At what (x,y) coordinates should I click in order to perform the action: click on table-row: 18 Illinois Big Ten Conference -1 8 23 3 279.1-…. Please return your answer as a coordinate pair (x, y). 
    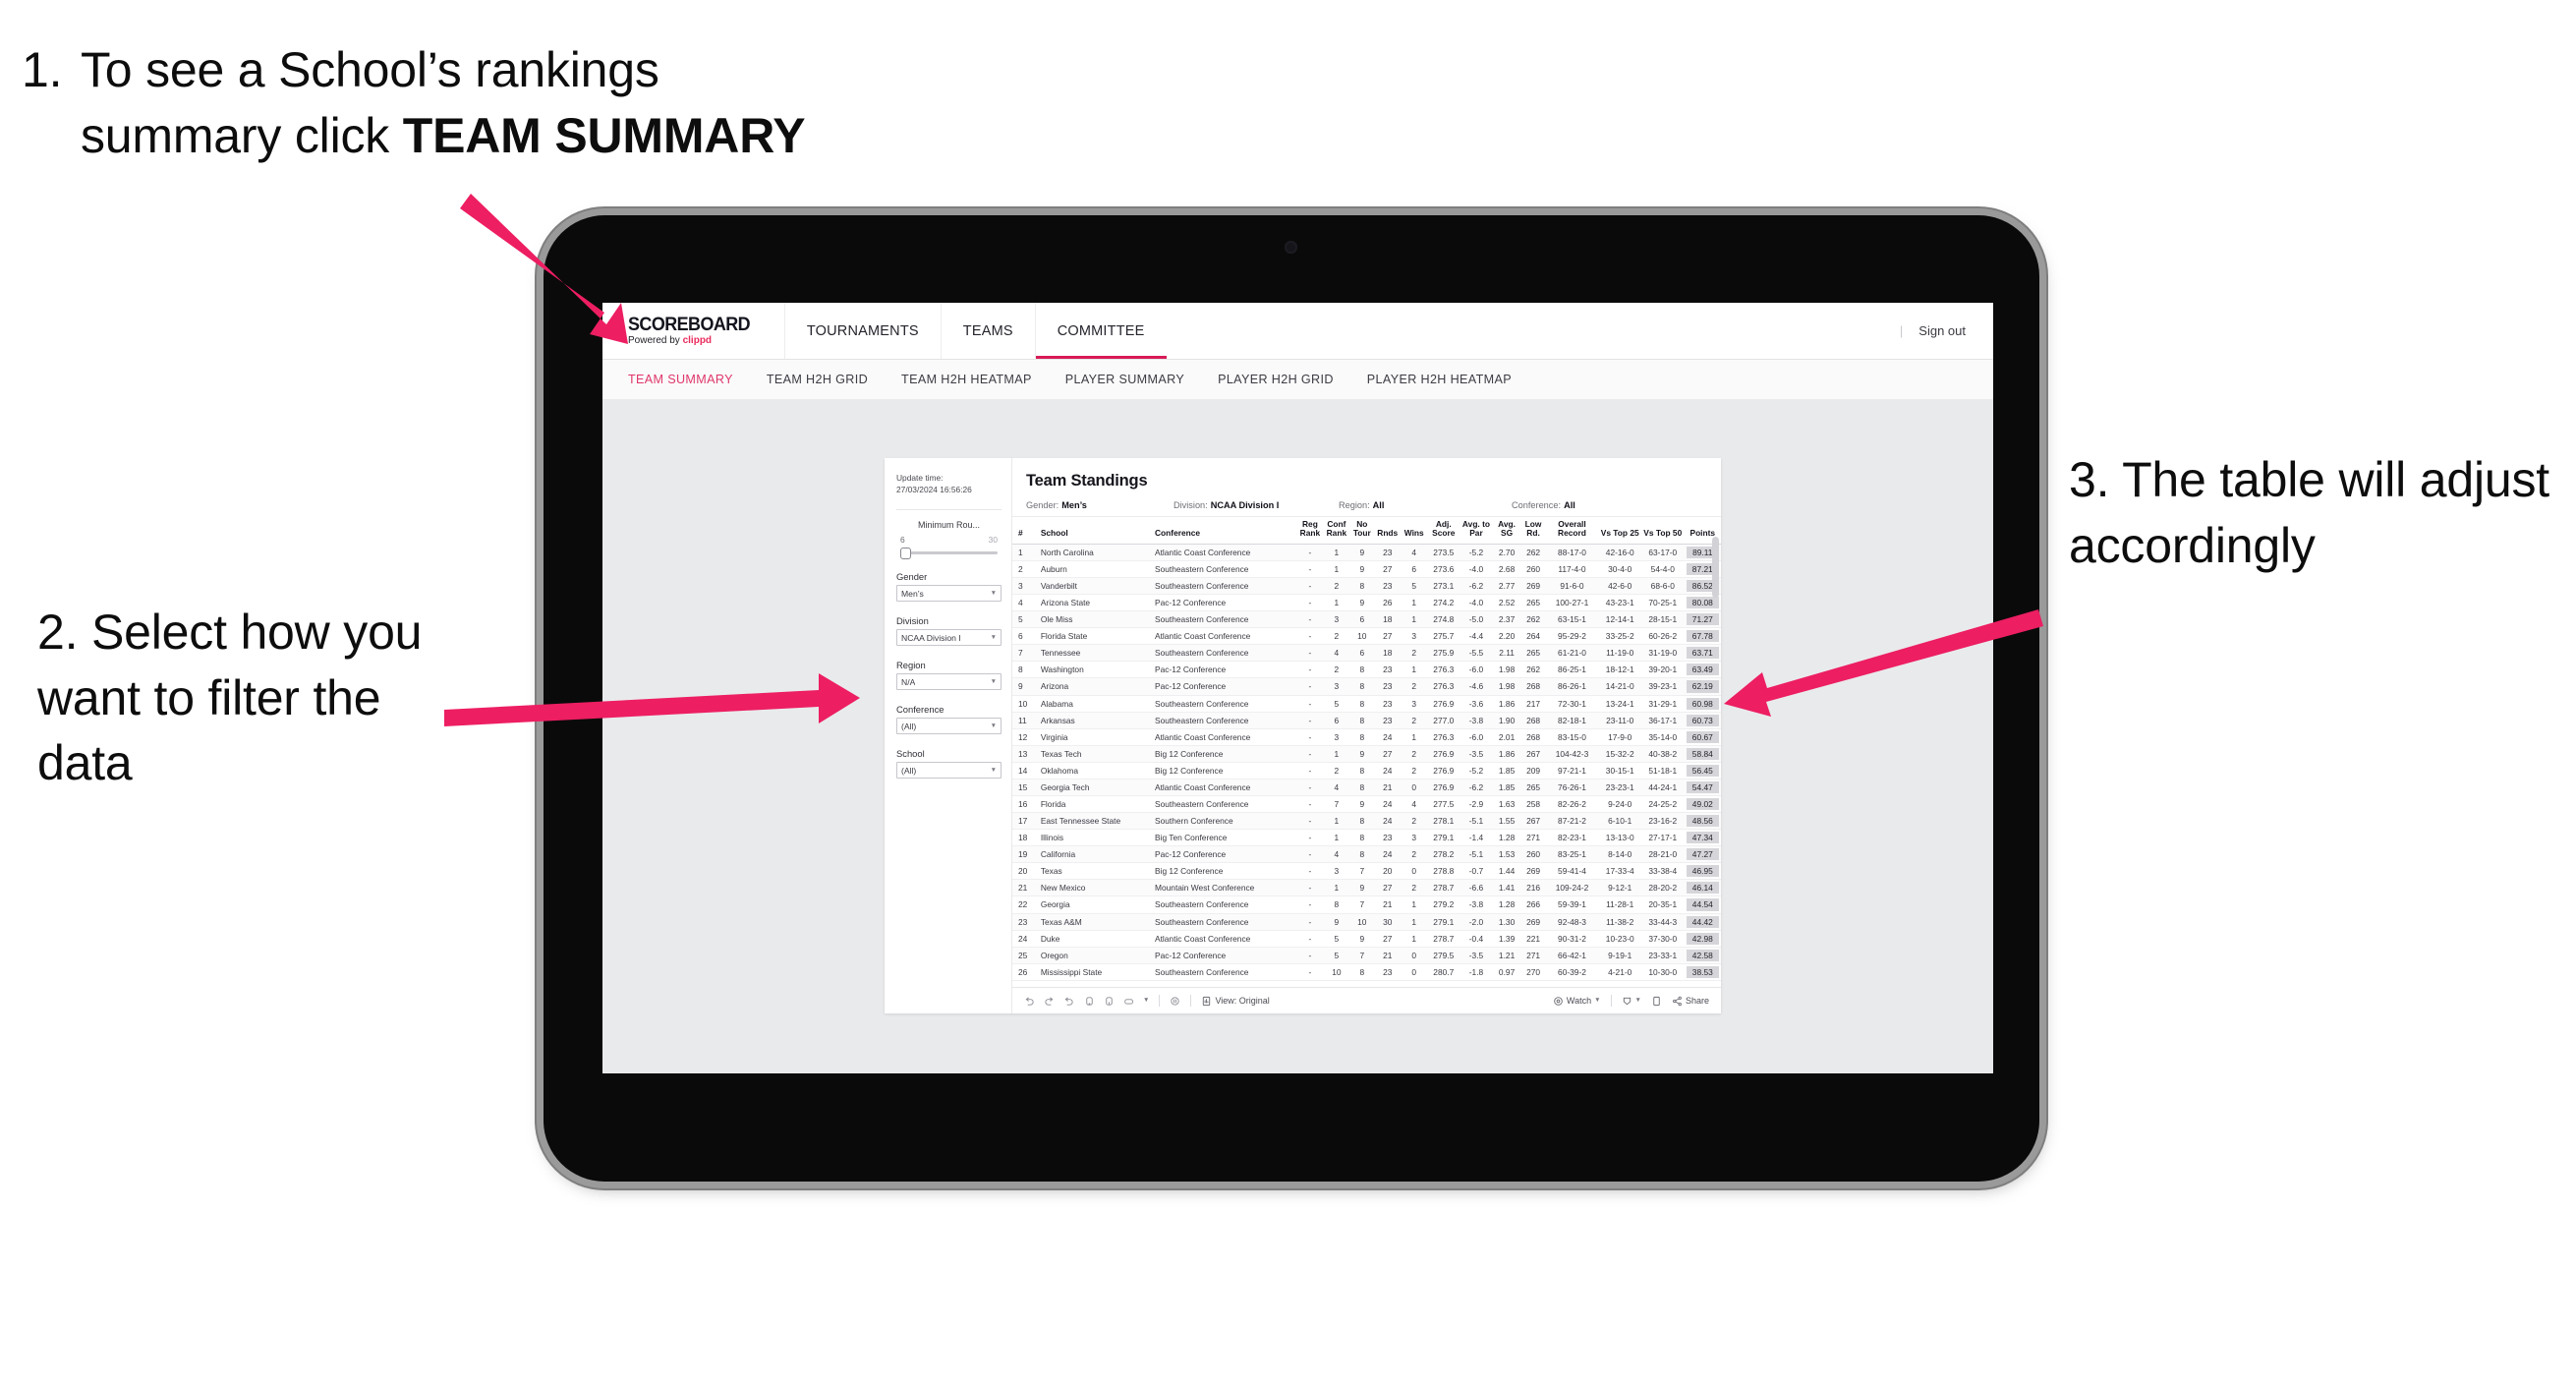
    Looking at the image, I should click on (1366, 838).